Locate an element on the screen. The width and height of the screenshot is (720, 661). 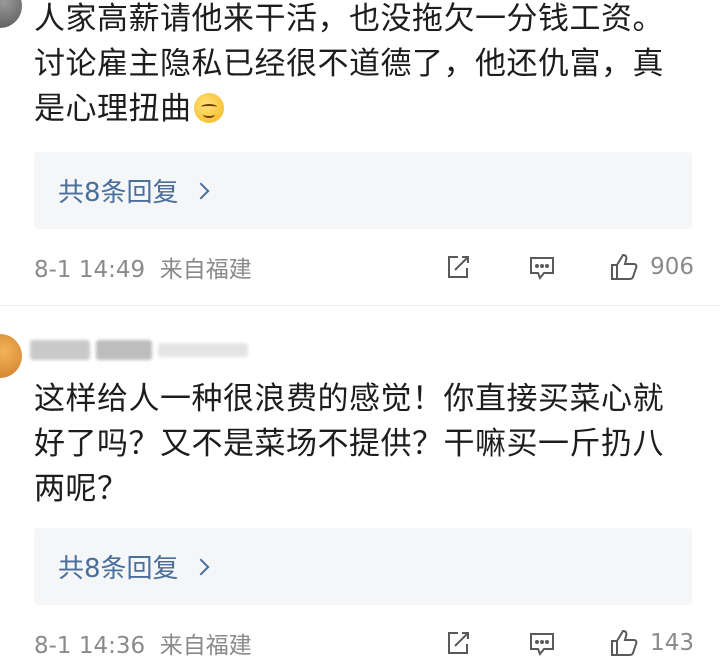
username-redacted is located at coordinates (139, 350).